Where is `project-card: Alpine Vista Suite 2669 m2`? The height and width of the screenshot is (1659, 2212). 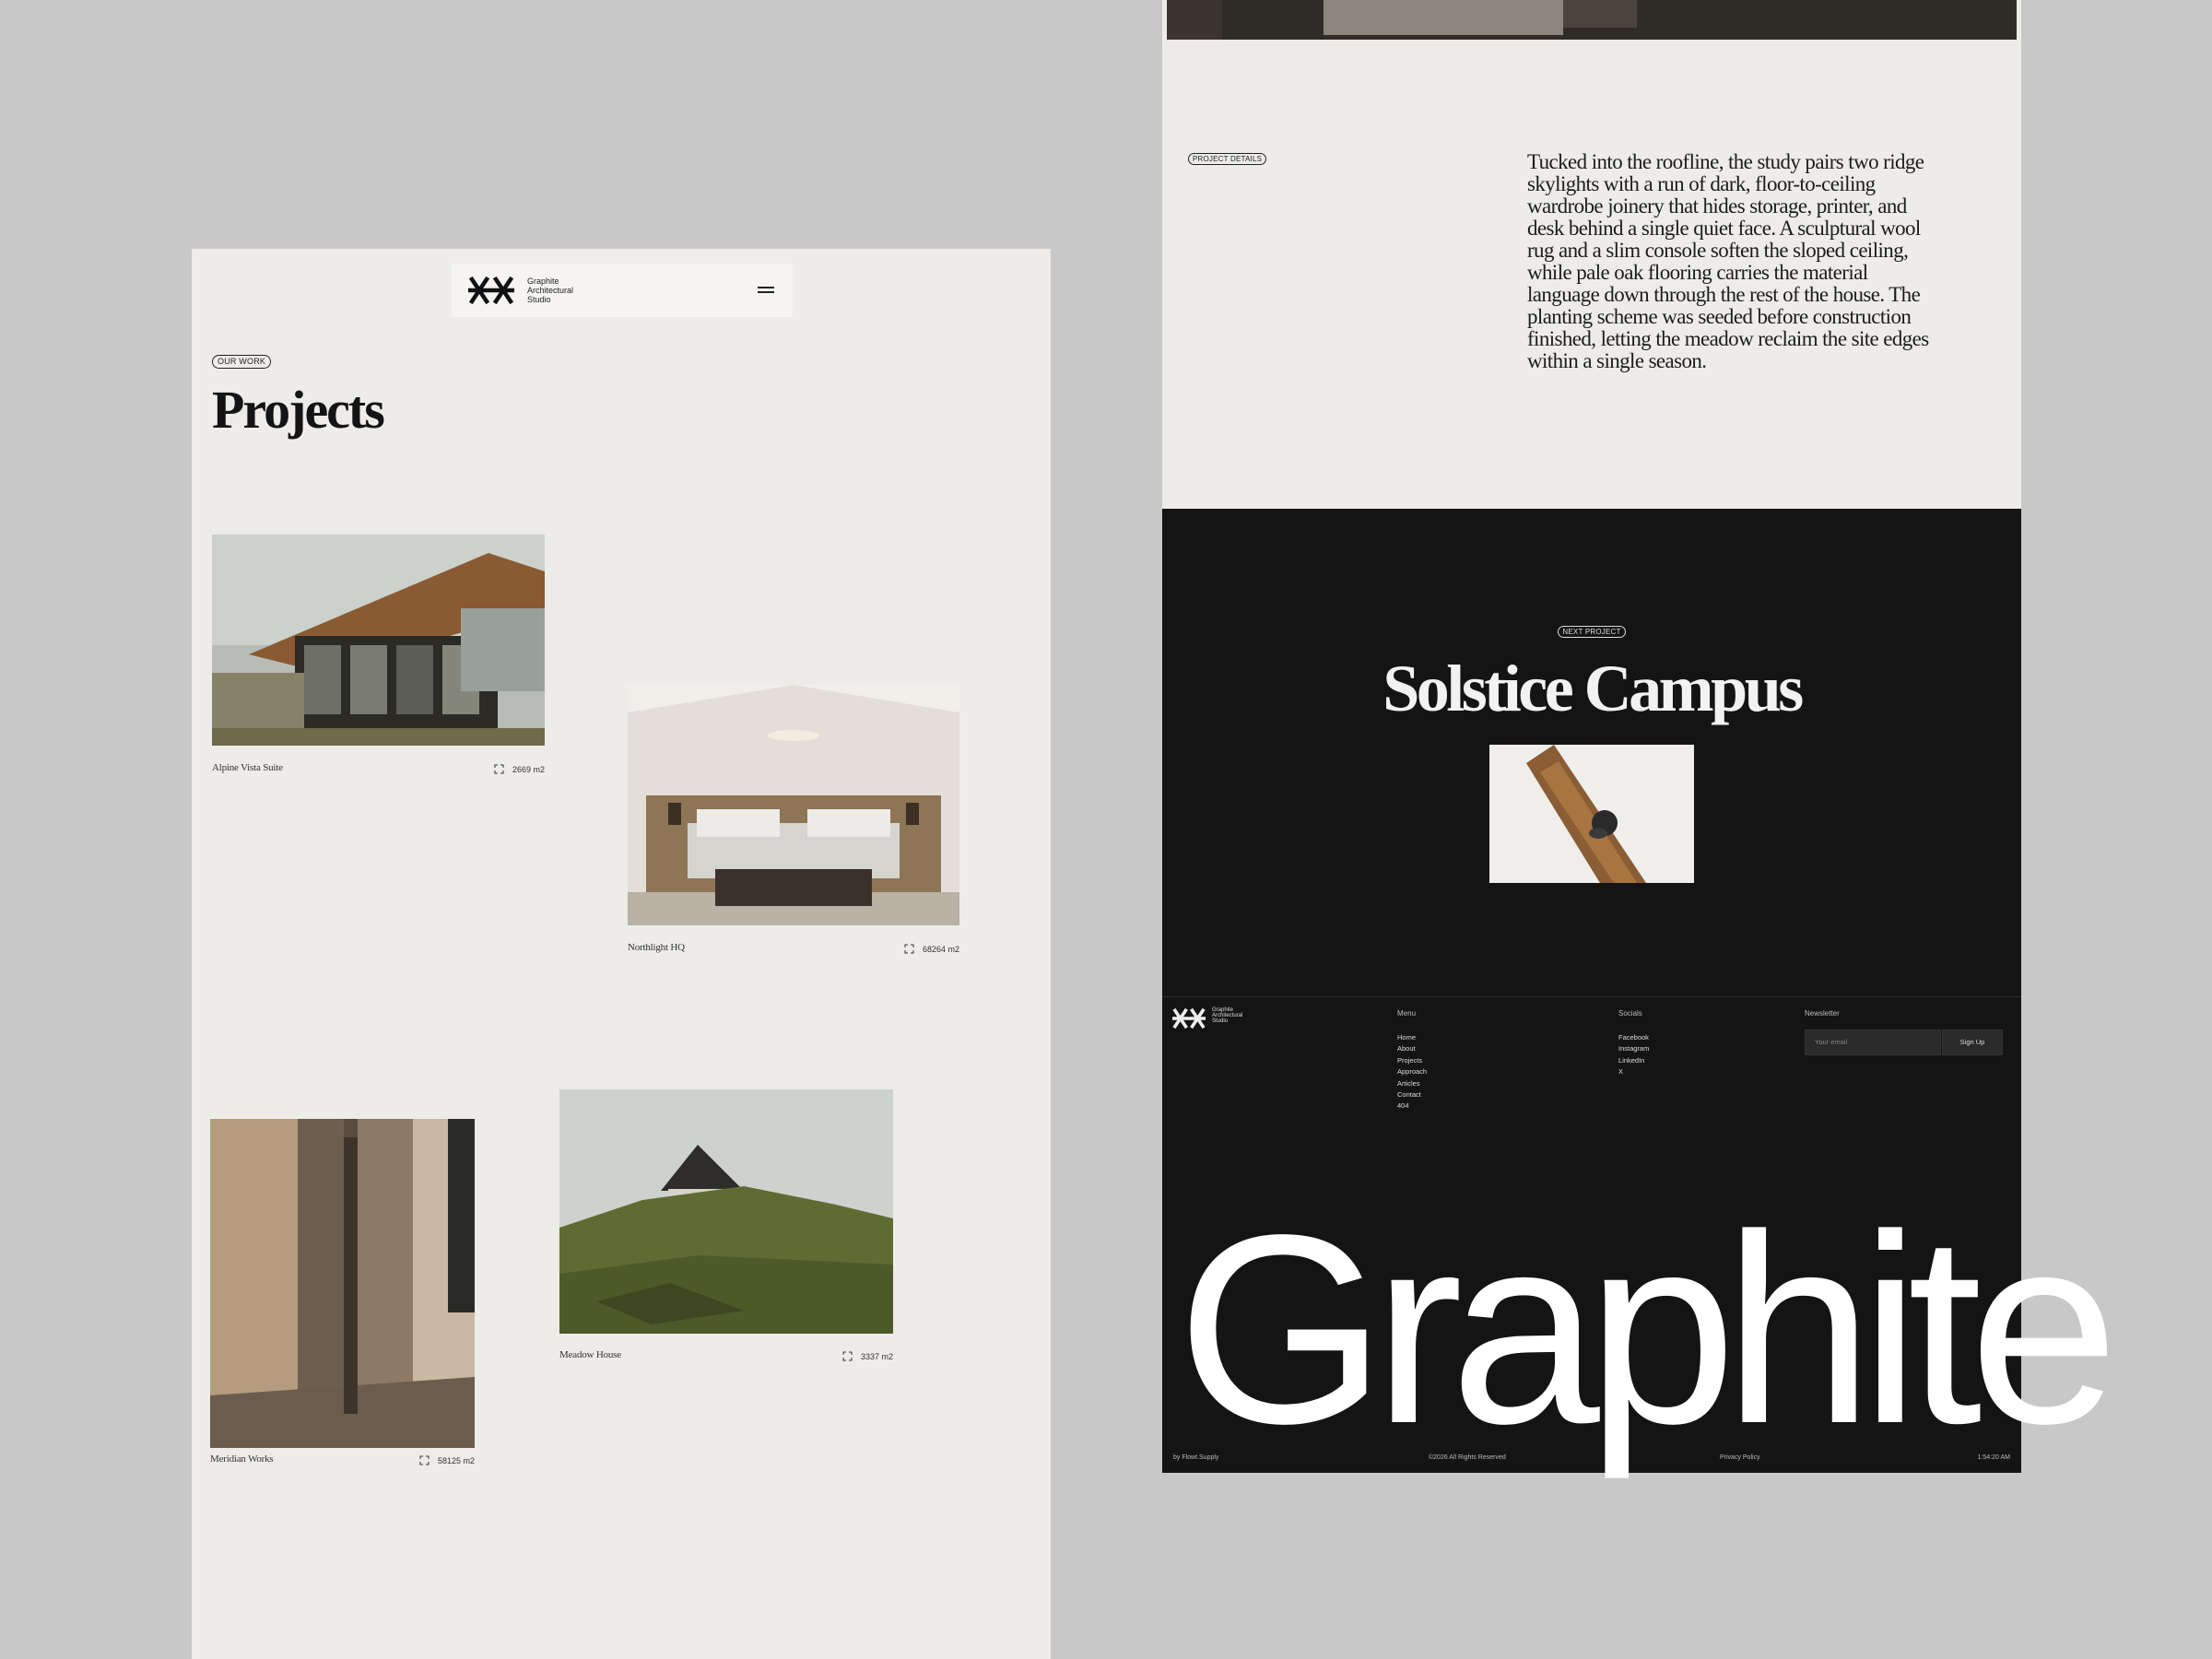
project-card: Alpine Vista Suite 2669 m2 is located at coordinates (378, 659).